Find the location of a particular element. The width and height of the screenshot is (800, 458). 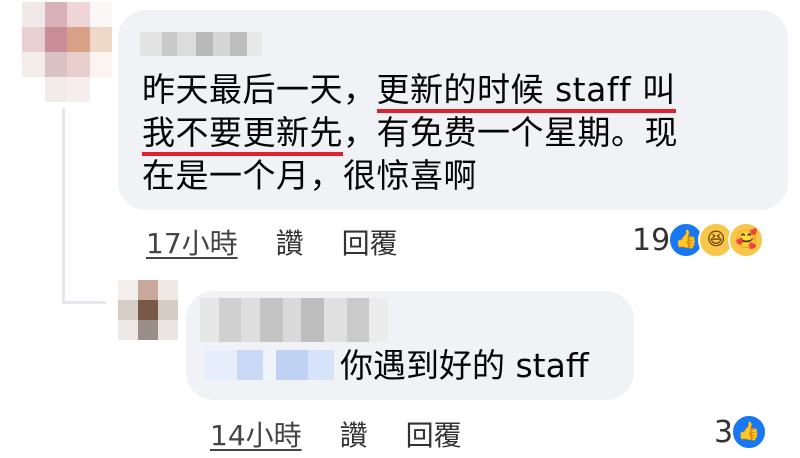

thread-connector-horizontal is located at coordinates (84, 302).